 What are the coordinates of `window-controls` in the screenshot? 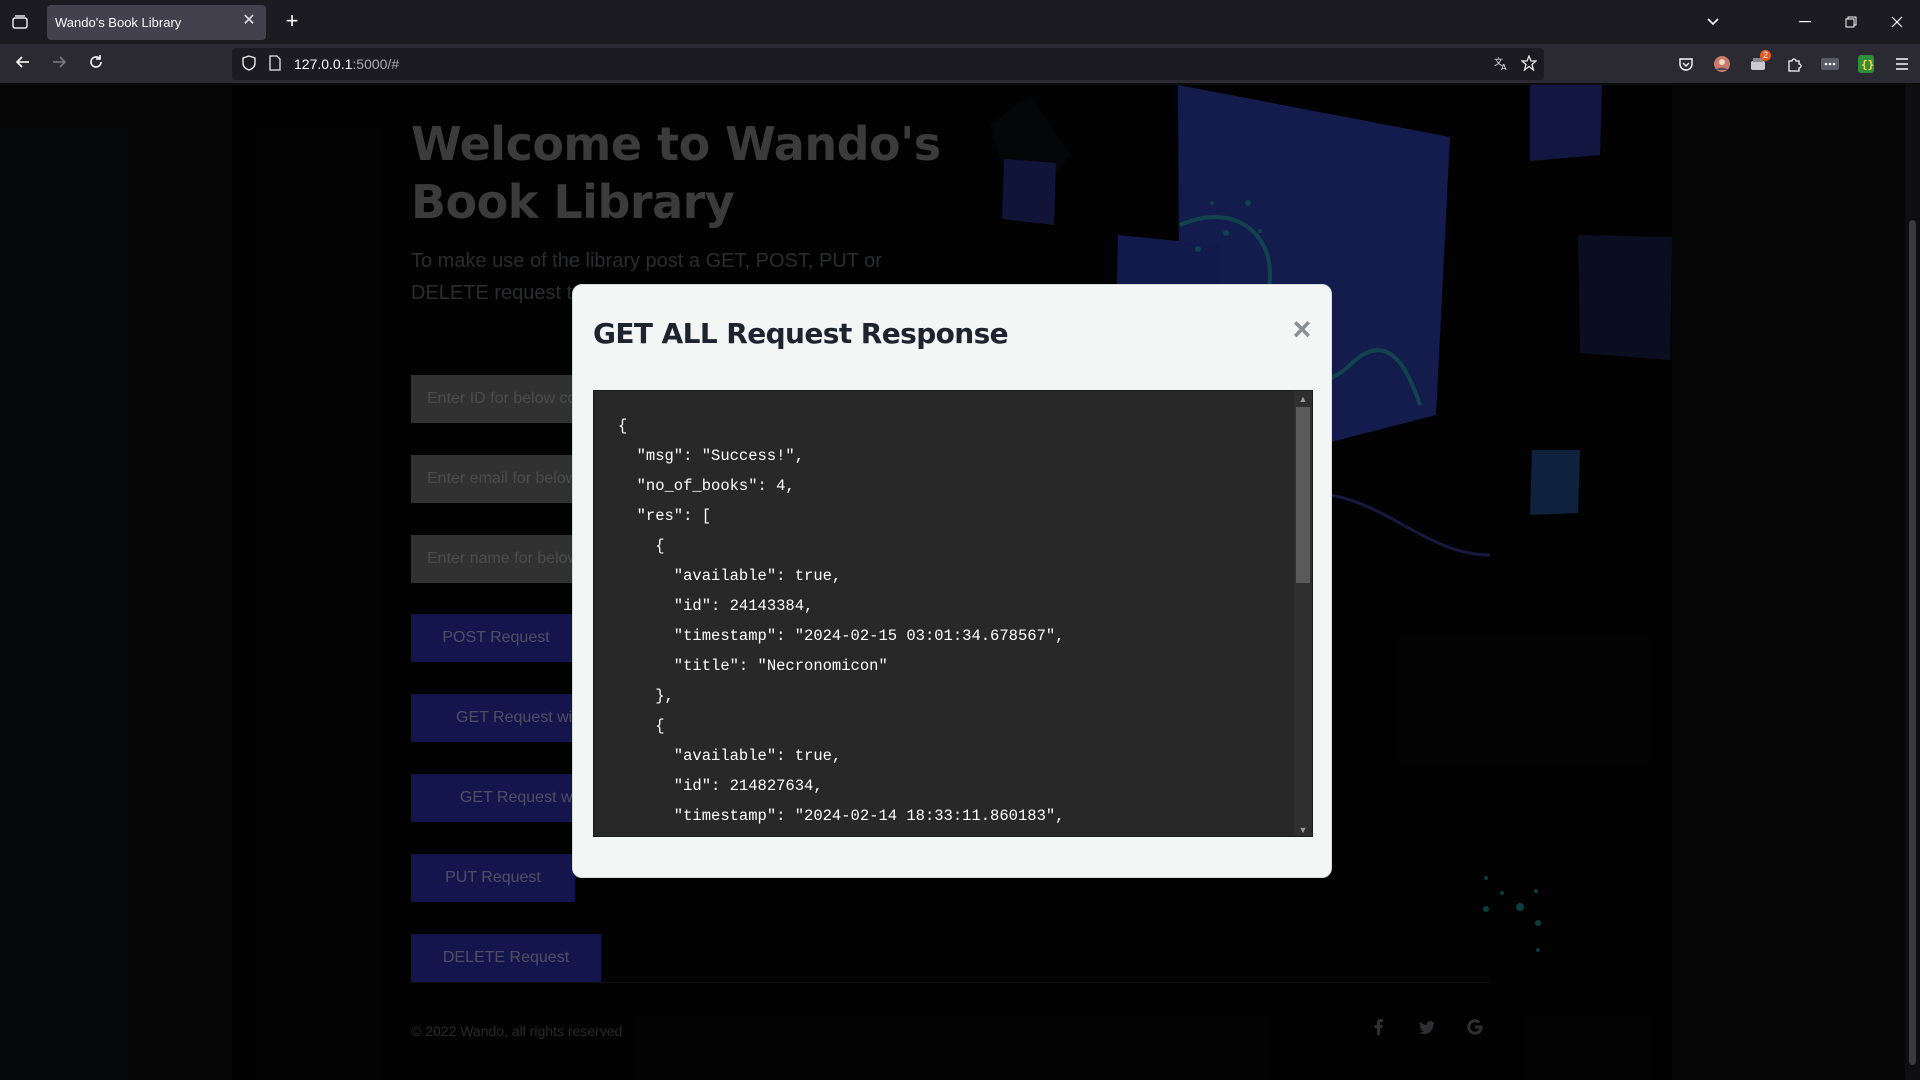 It's located at (1805, 22).